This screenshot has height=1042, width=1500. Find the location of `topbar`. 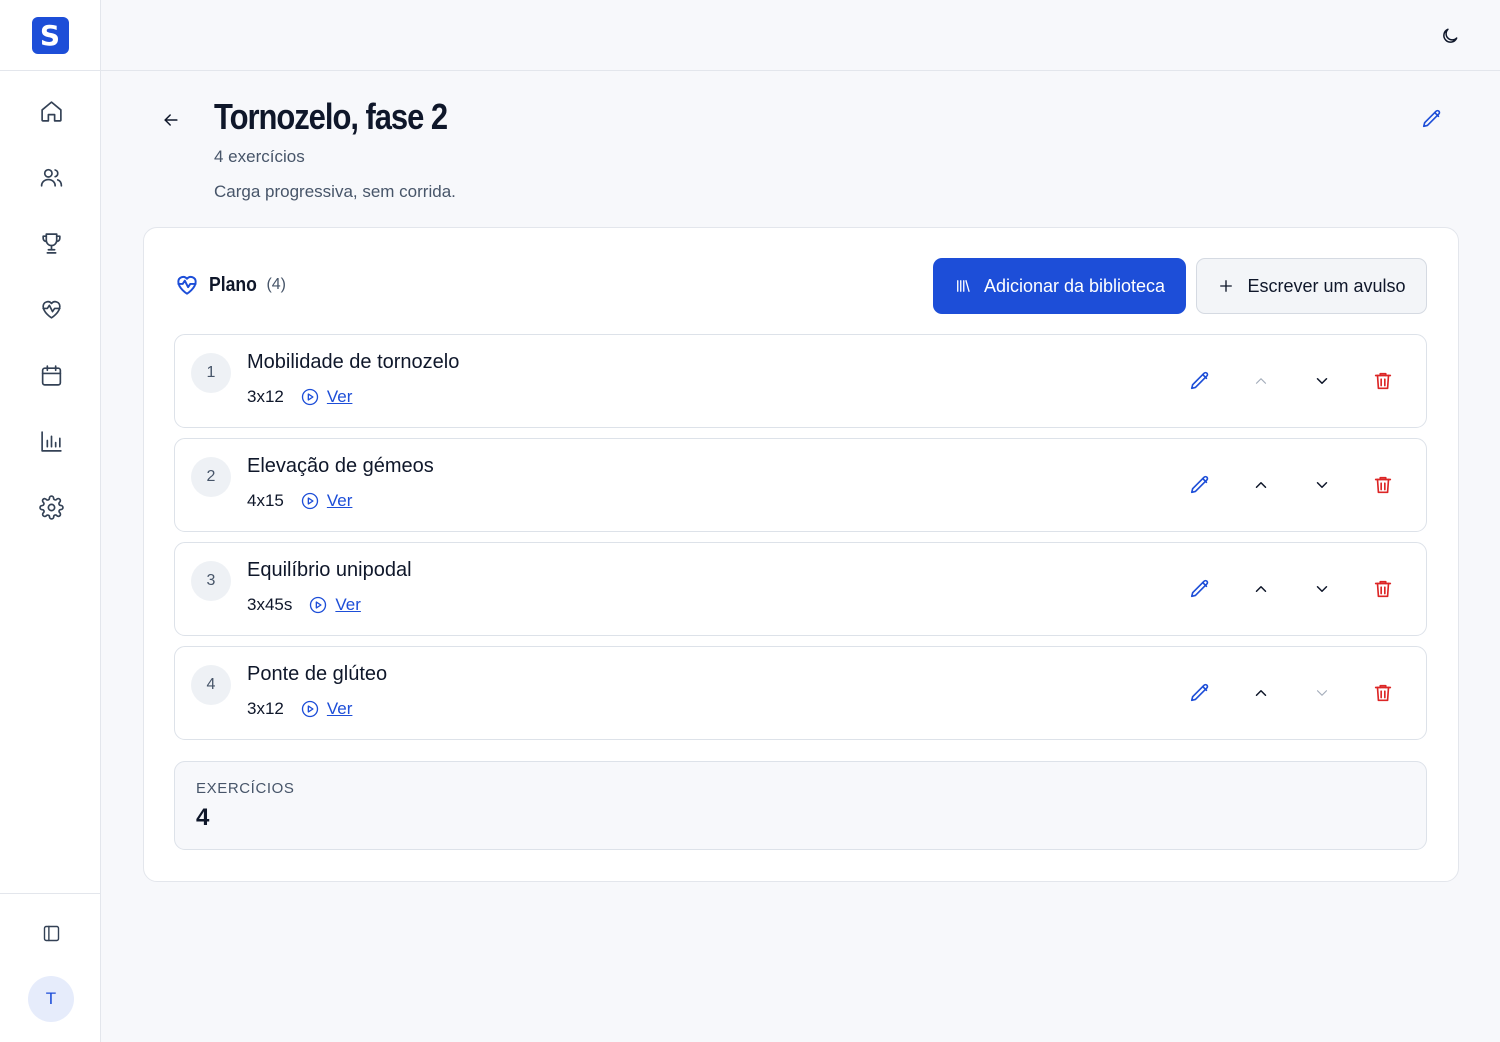

topbar is located at coordinates (800, 35).